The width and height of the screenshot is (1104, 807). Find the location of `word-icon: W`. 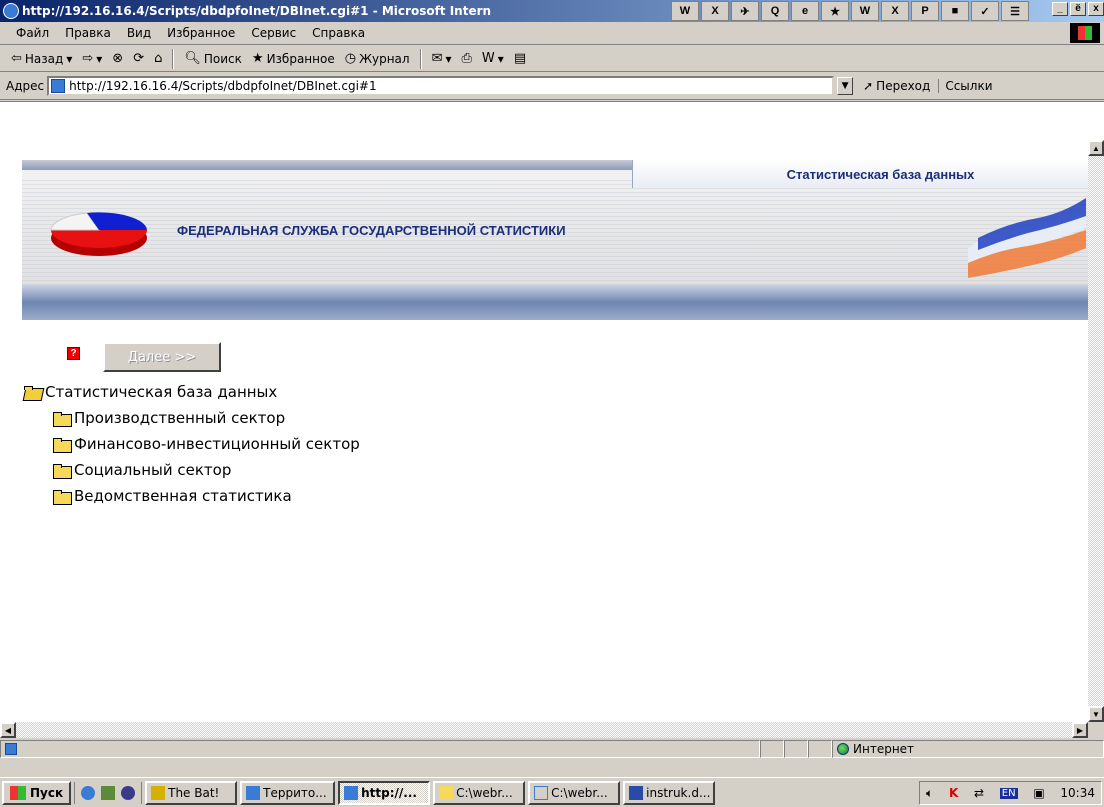

word-icon: W is located at coordinates (685, 11).